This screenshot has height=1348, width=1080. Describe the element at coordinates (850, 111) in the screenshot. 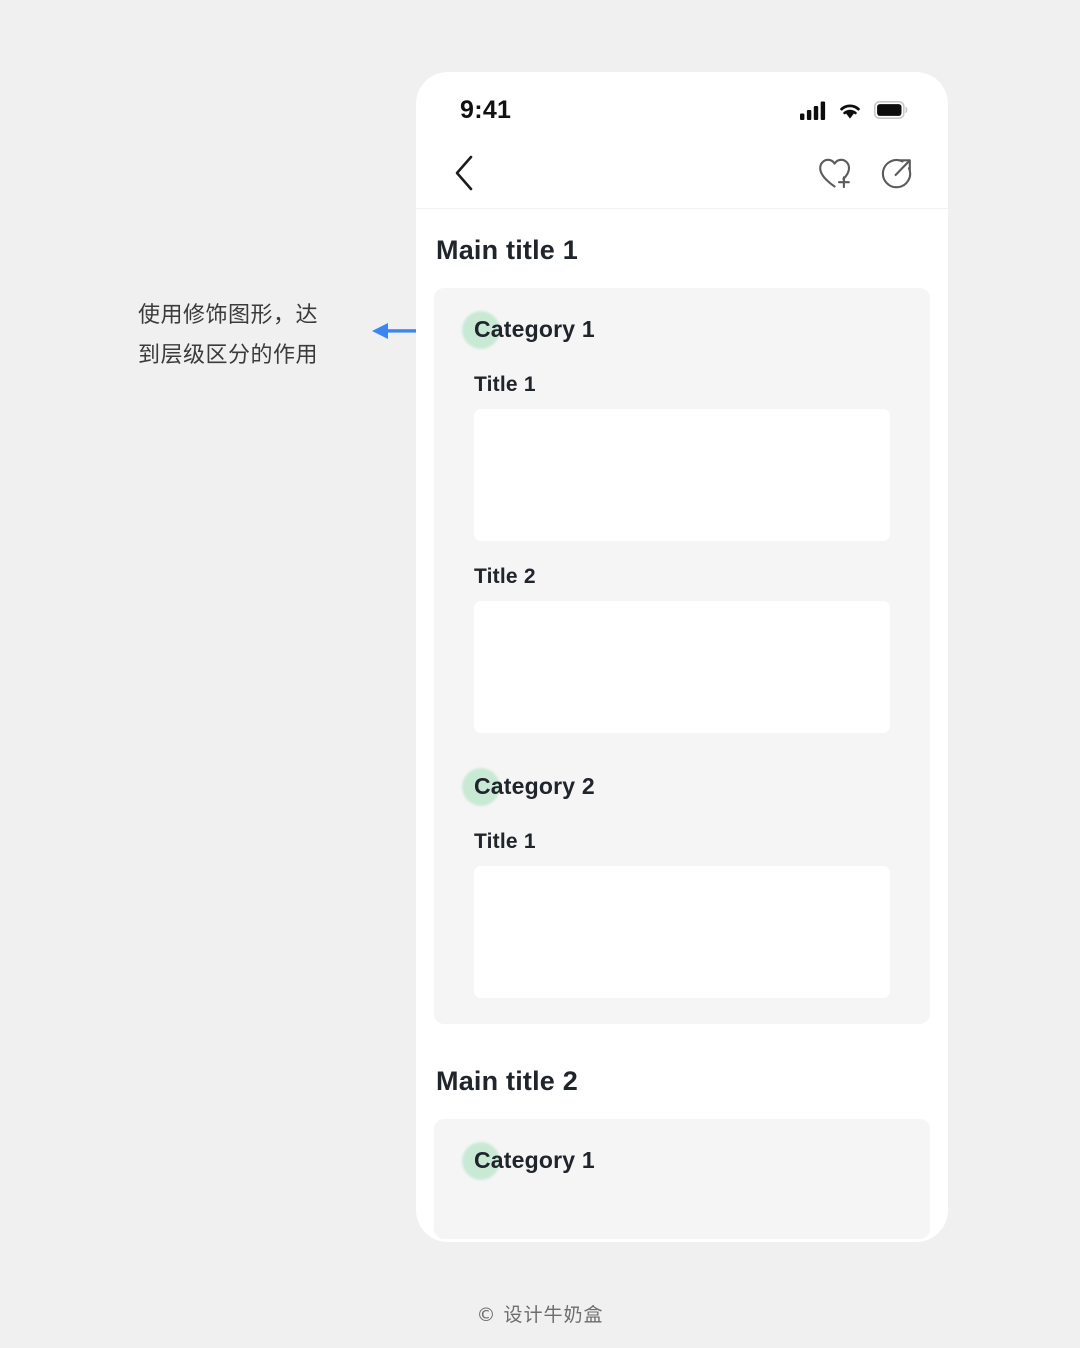

I see `wifi-icon` at that location.